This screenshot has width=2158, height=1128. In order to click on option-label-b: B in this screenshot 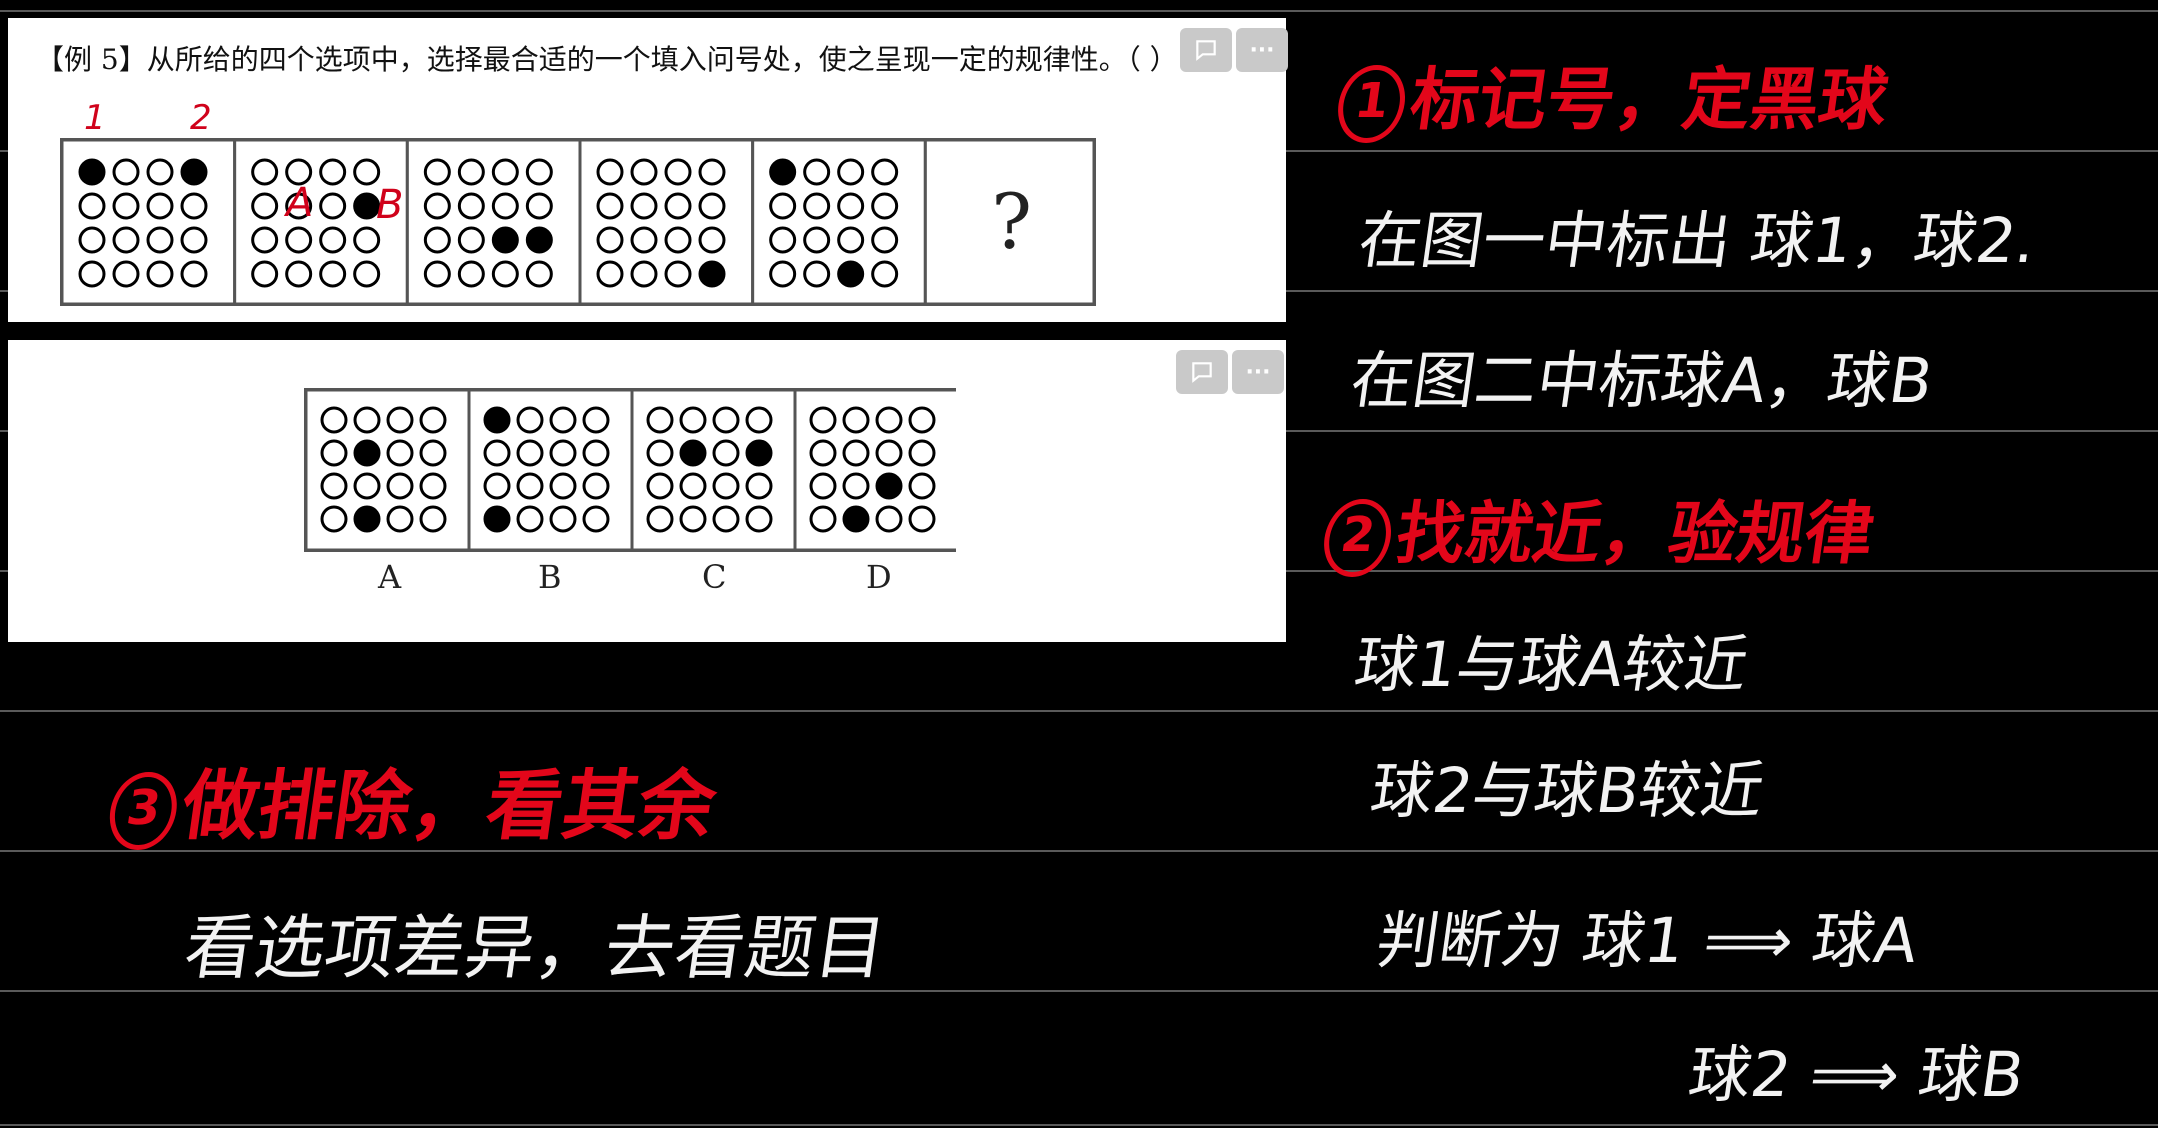, I will do `click(550, 577)`.